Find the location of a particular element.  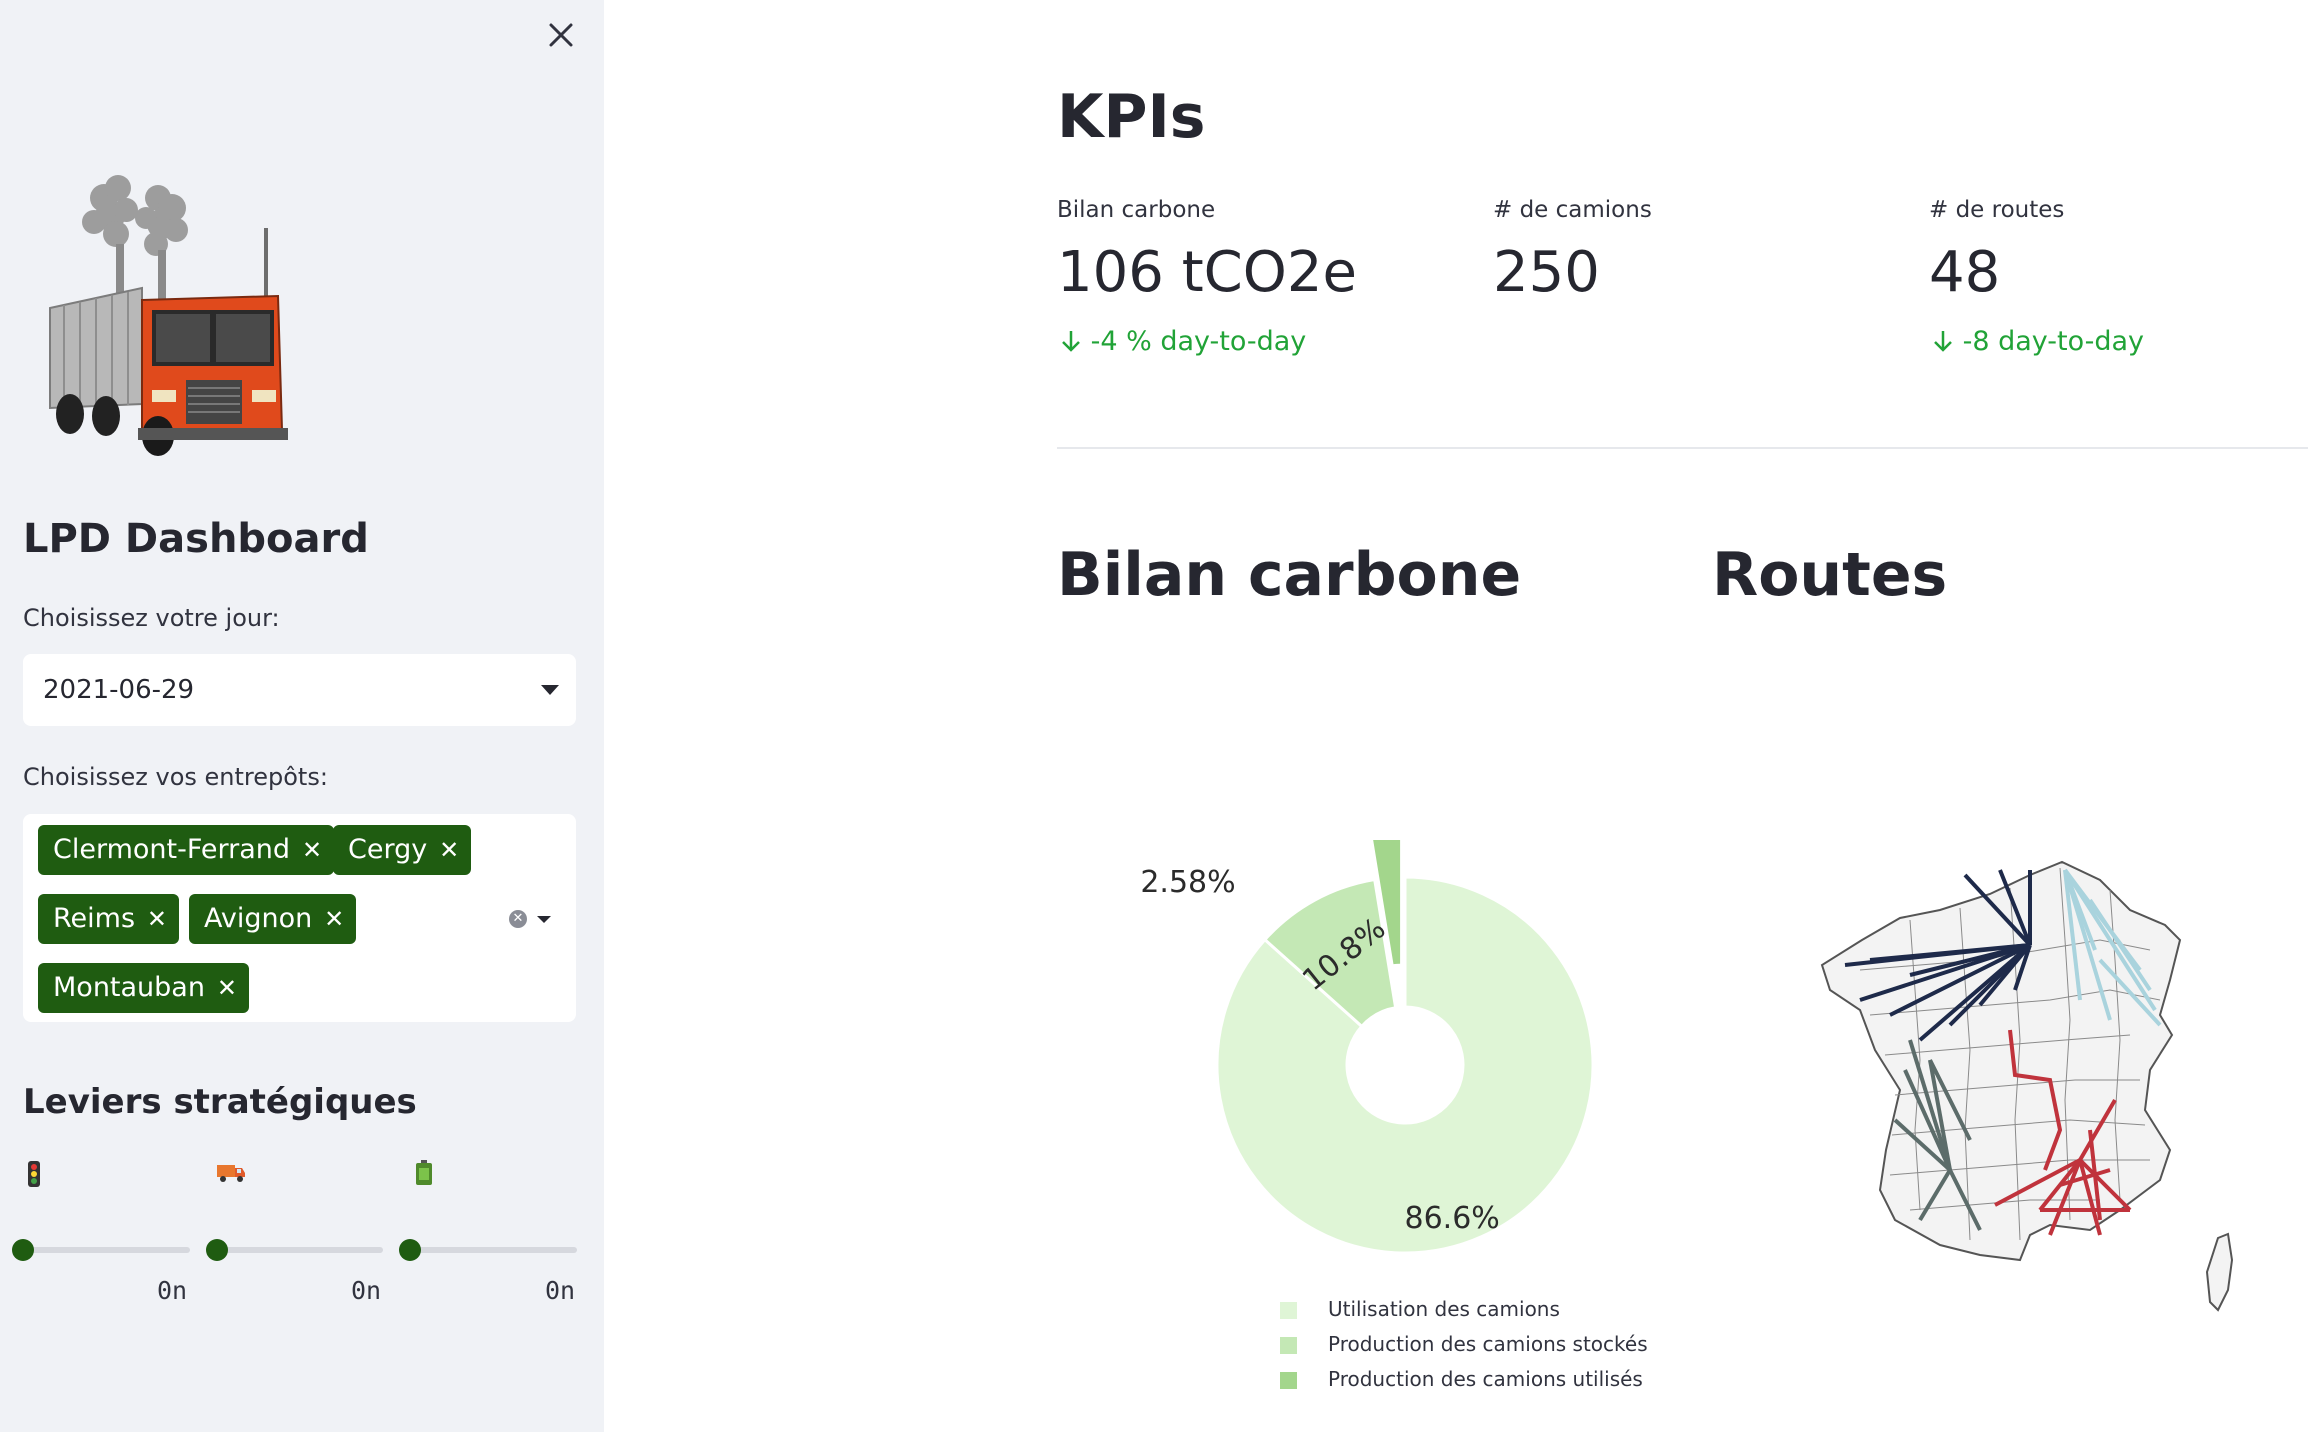

metric-label: # de routes is located at coordinates (1997, 210).